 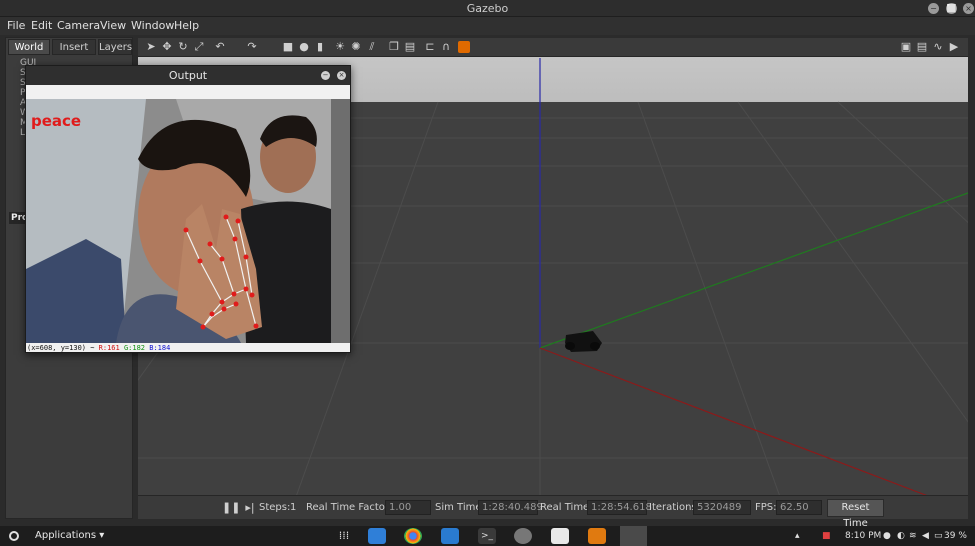 I want to click on rtf-field: 1.00, so click(x=408, y=507).